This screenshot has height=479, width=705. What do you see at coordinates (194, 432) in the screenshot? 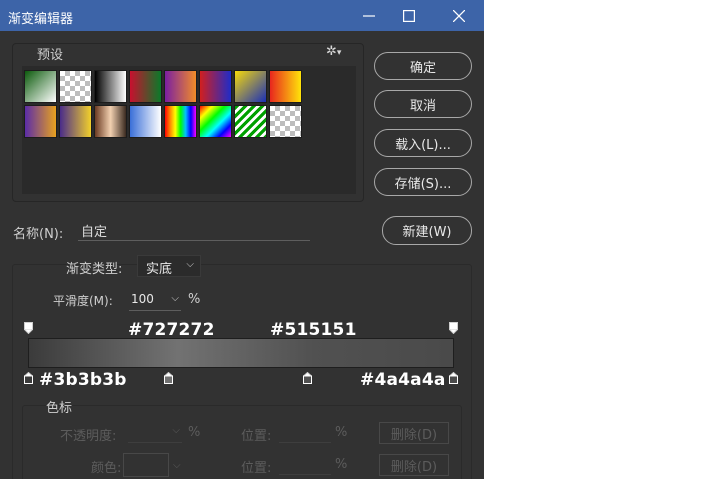
I see `opacity-unit: %` at bounding box center [194, 432].